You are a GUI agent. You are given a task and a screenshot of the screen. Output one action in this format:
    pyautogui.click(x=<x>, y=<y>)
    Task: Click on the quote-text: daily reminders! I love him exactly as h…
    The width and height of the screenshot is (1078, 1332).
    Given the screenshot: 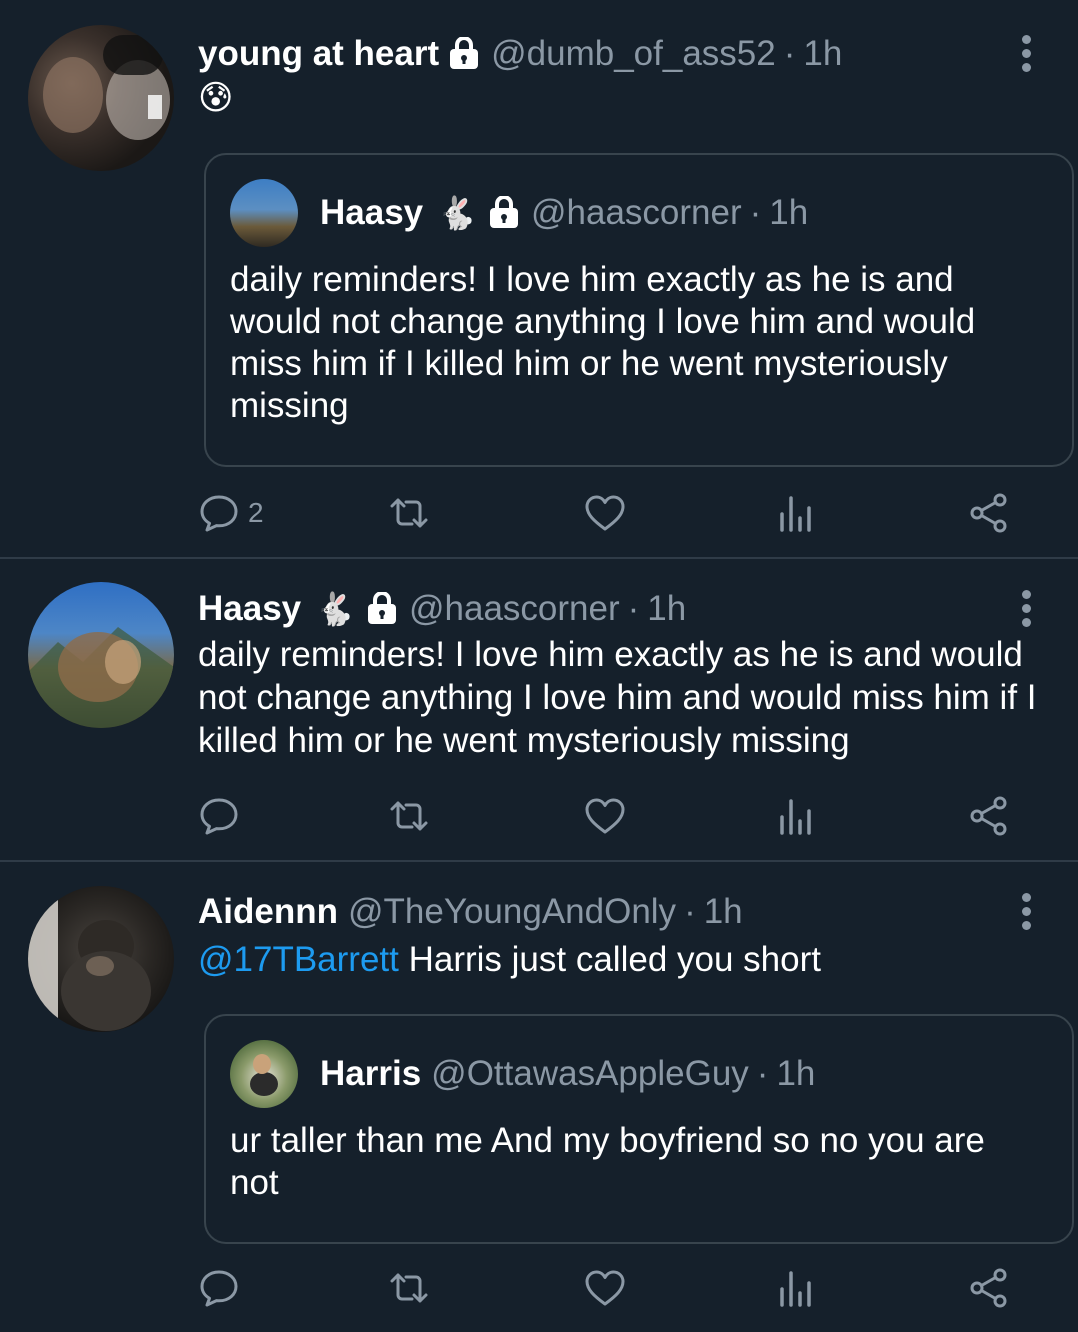 What is the action you would take?
    pyautogui.click(x=603, y=342)
    